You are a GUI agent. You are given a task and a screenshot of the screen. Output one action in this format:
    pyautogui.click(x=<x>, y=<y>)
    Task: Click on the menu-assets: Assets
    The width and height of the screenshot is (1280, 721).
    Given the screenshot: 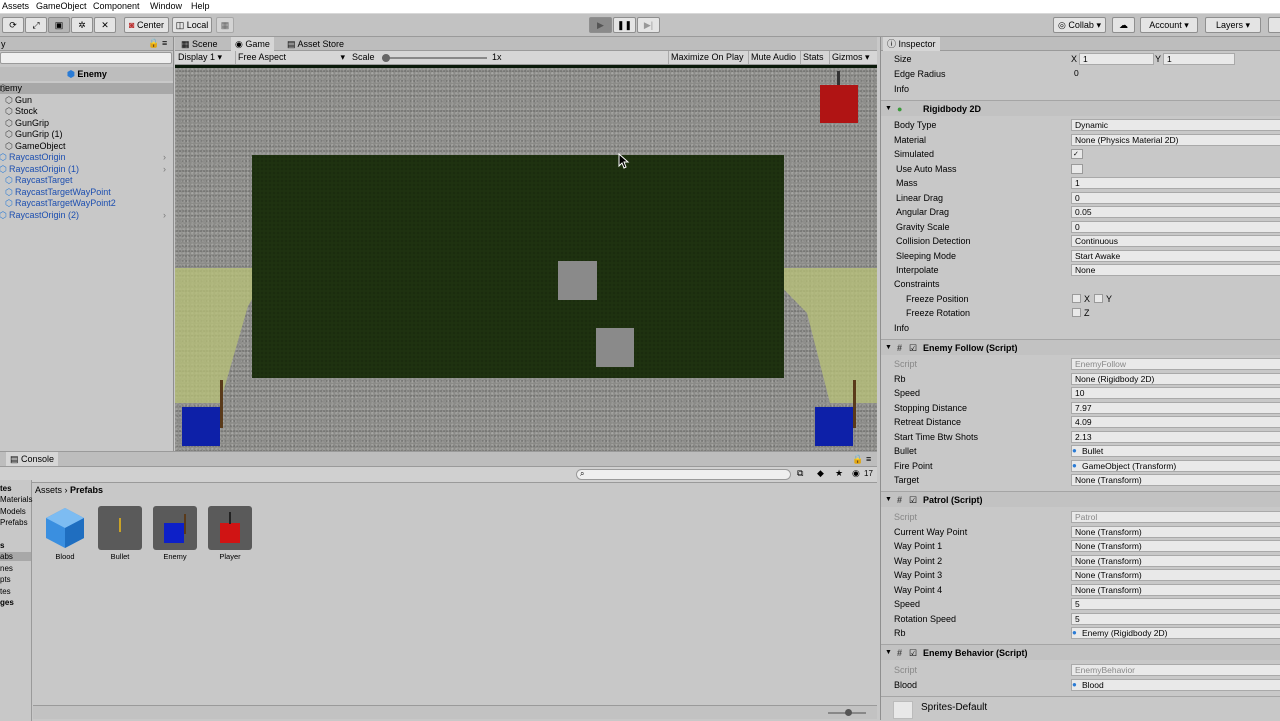 What is the action you would take?
    pyautogui.click(x=15, y=6)
    